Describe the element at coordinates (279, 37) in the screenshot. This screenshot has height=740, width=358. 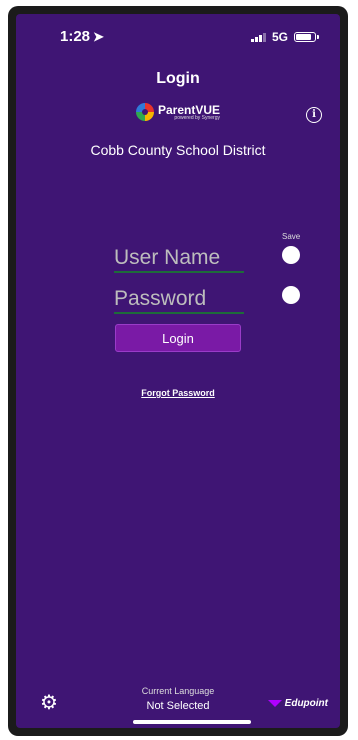
I see `network-type: 5G` at that location.